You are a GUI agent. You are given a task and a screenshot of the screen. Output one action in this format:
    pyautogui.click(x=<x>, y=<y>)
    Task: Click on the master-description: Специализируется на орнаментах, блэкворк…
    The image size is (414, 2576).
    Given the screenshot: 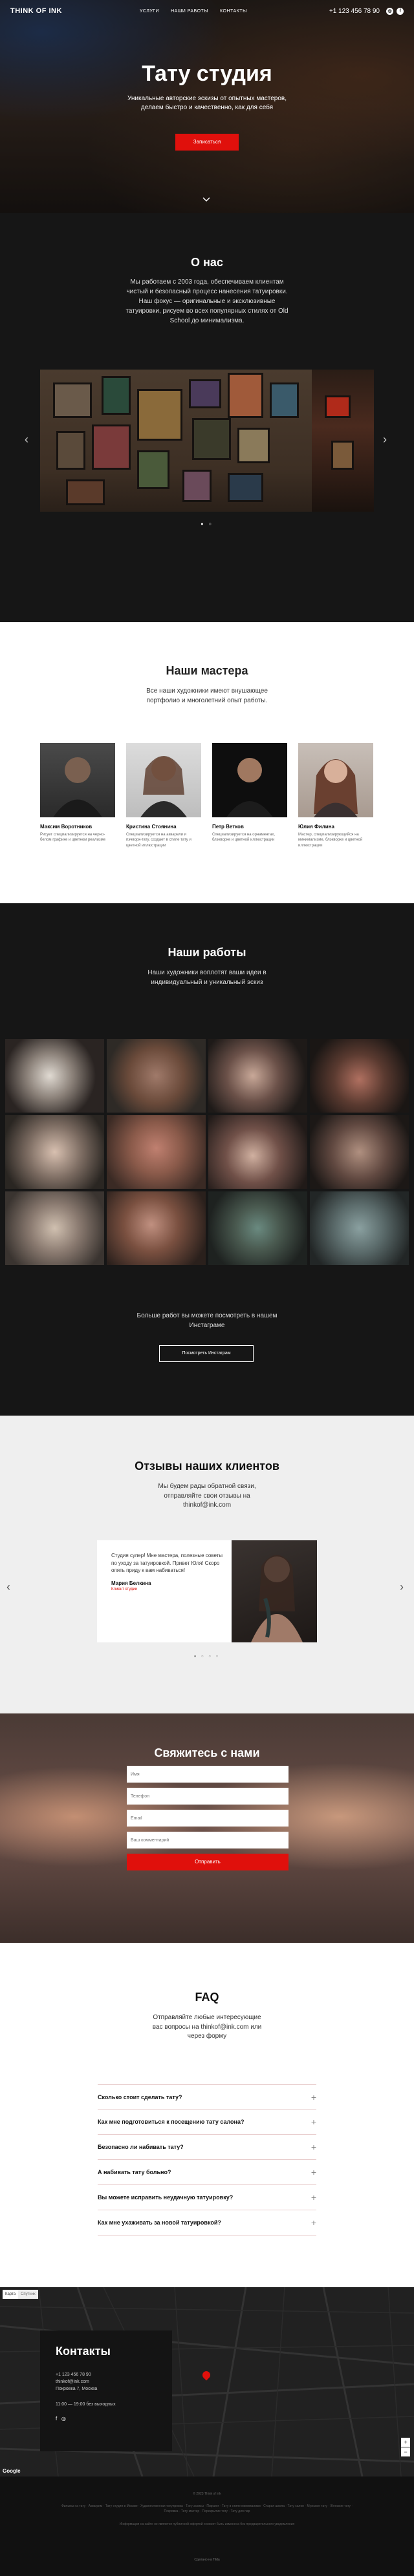 What is the action you would take?
    pyautogui.click(x=244, y=838)
    